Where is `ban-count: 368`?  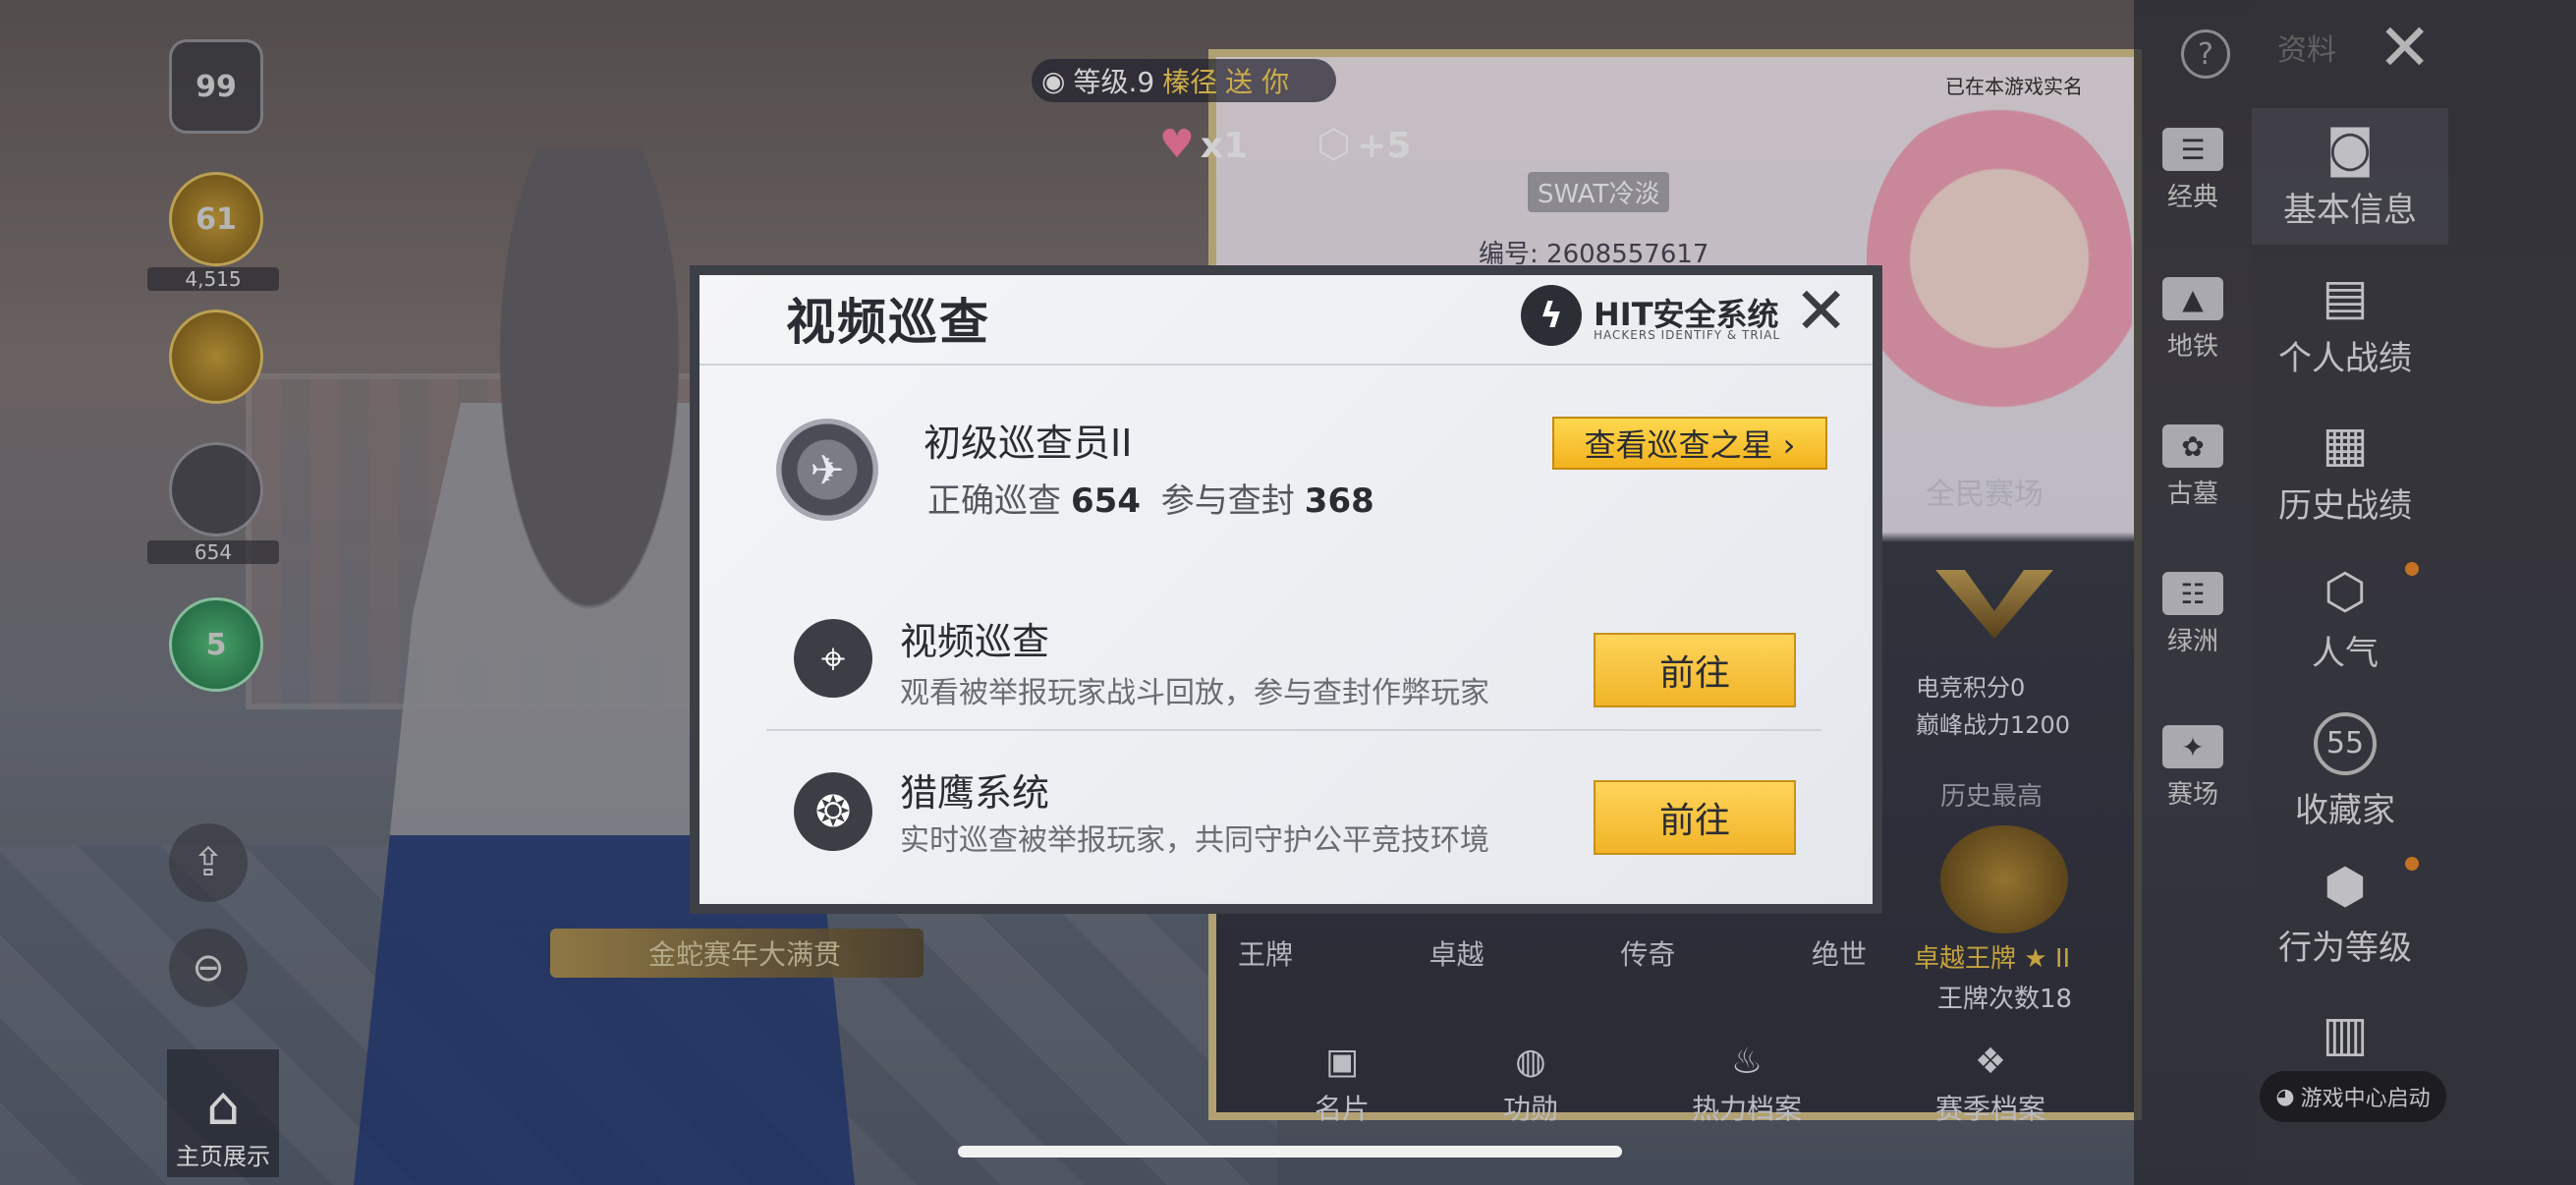
ban-count: 368 is located at coordinates (1339, 501).